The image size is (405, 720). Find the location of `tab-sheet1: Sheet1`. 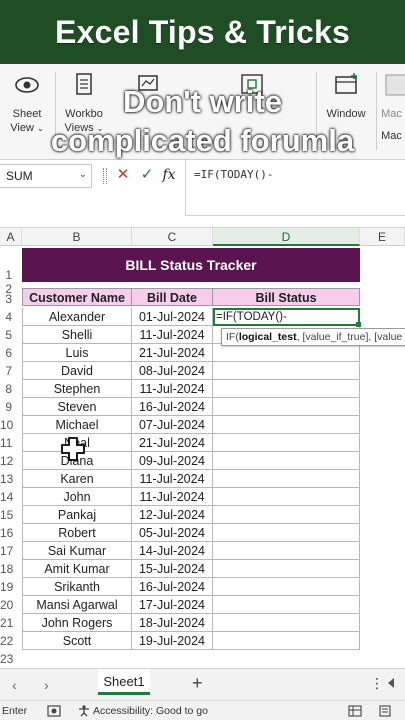

tab-sheet1: Sheet1 is located at coordinates (124, 682).